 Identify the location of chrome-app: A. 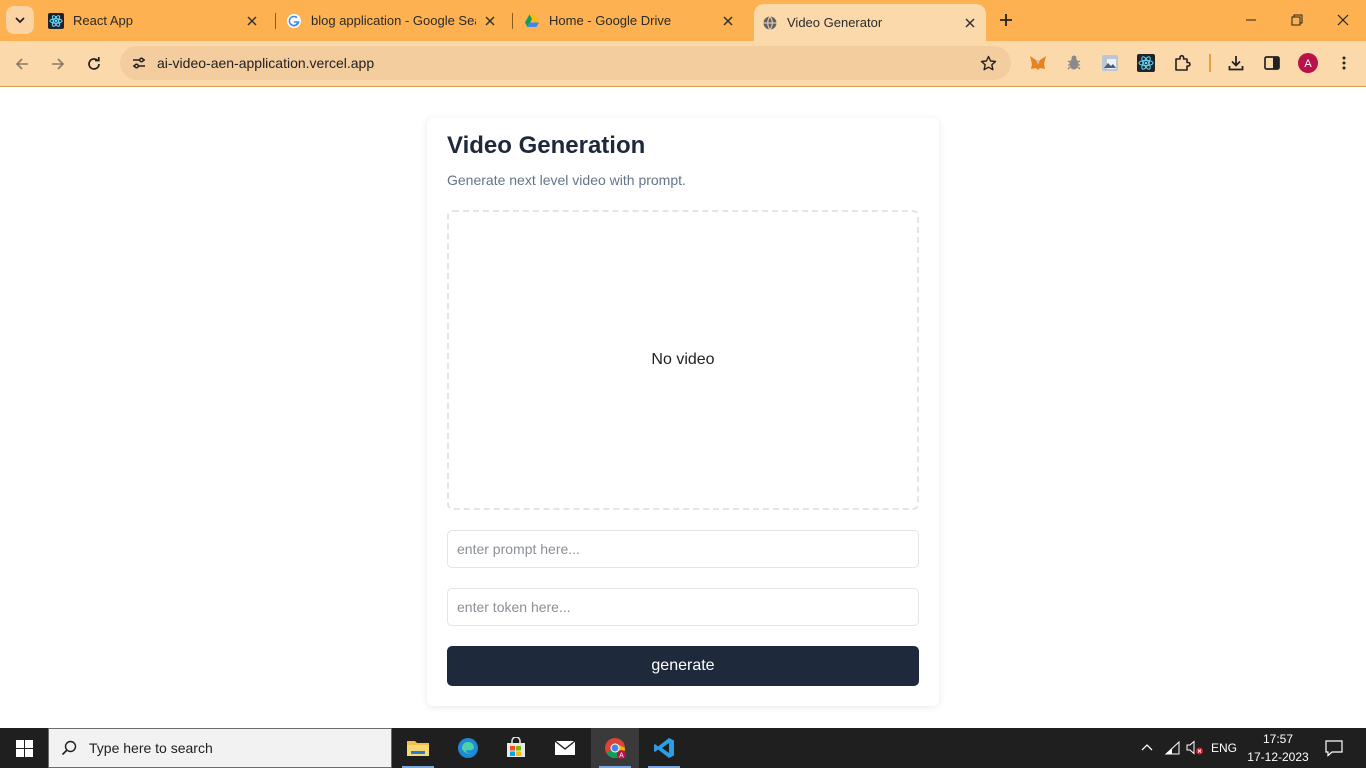
(615, 748).